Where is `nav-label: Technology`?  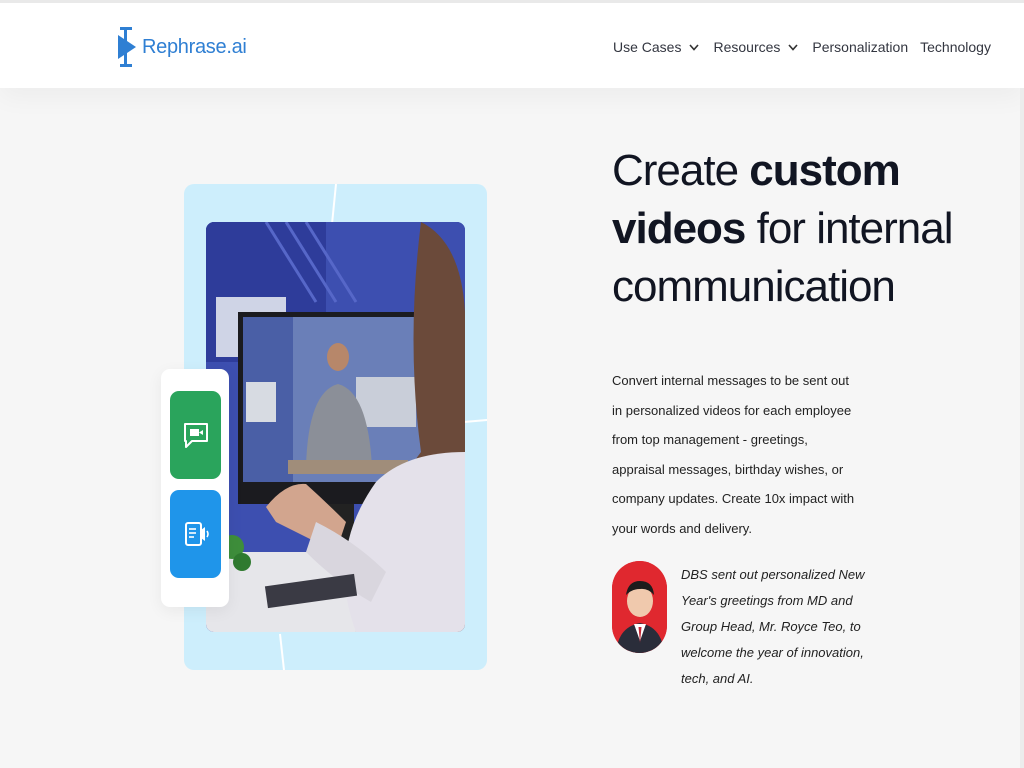 nav-label: Technology is located at coordinates (955, 47).